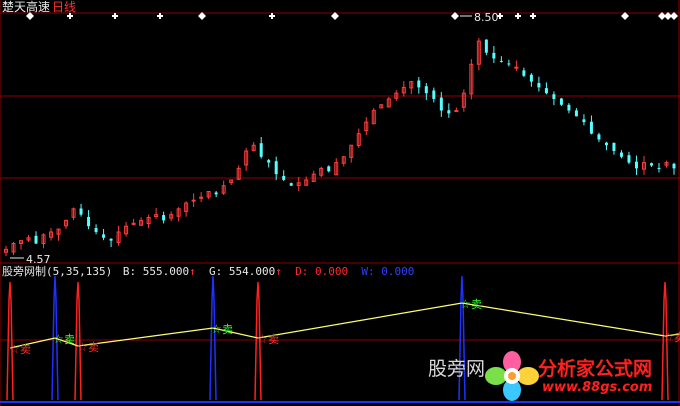 The width and height of the screenshot is (680, 406). I want to click on indicator-field-w: W: 0.000, so click(388, 271).